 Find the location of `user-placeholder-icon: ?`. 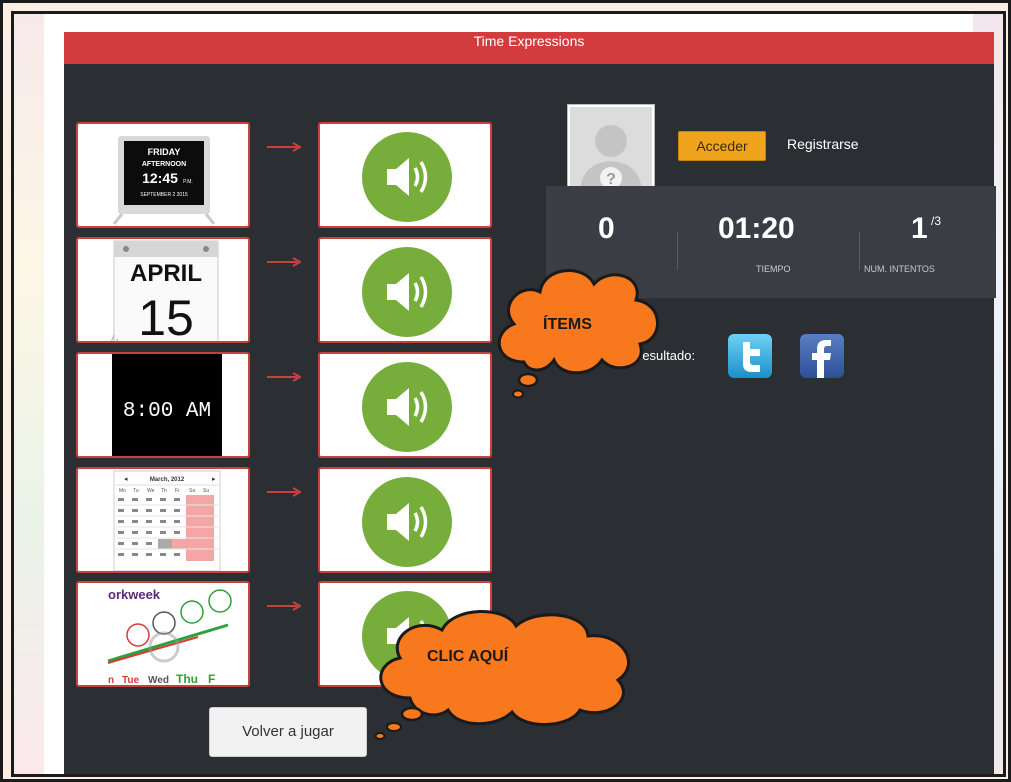

user-placeholder-icon: ? is located at coordinates (611, 149).